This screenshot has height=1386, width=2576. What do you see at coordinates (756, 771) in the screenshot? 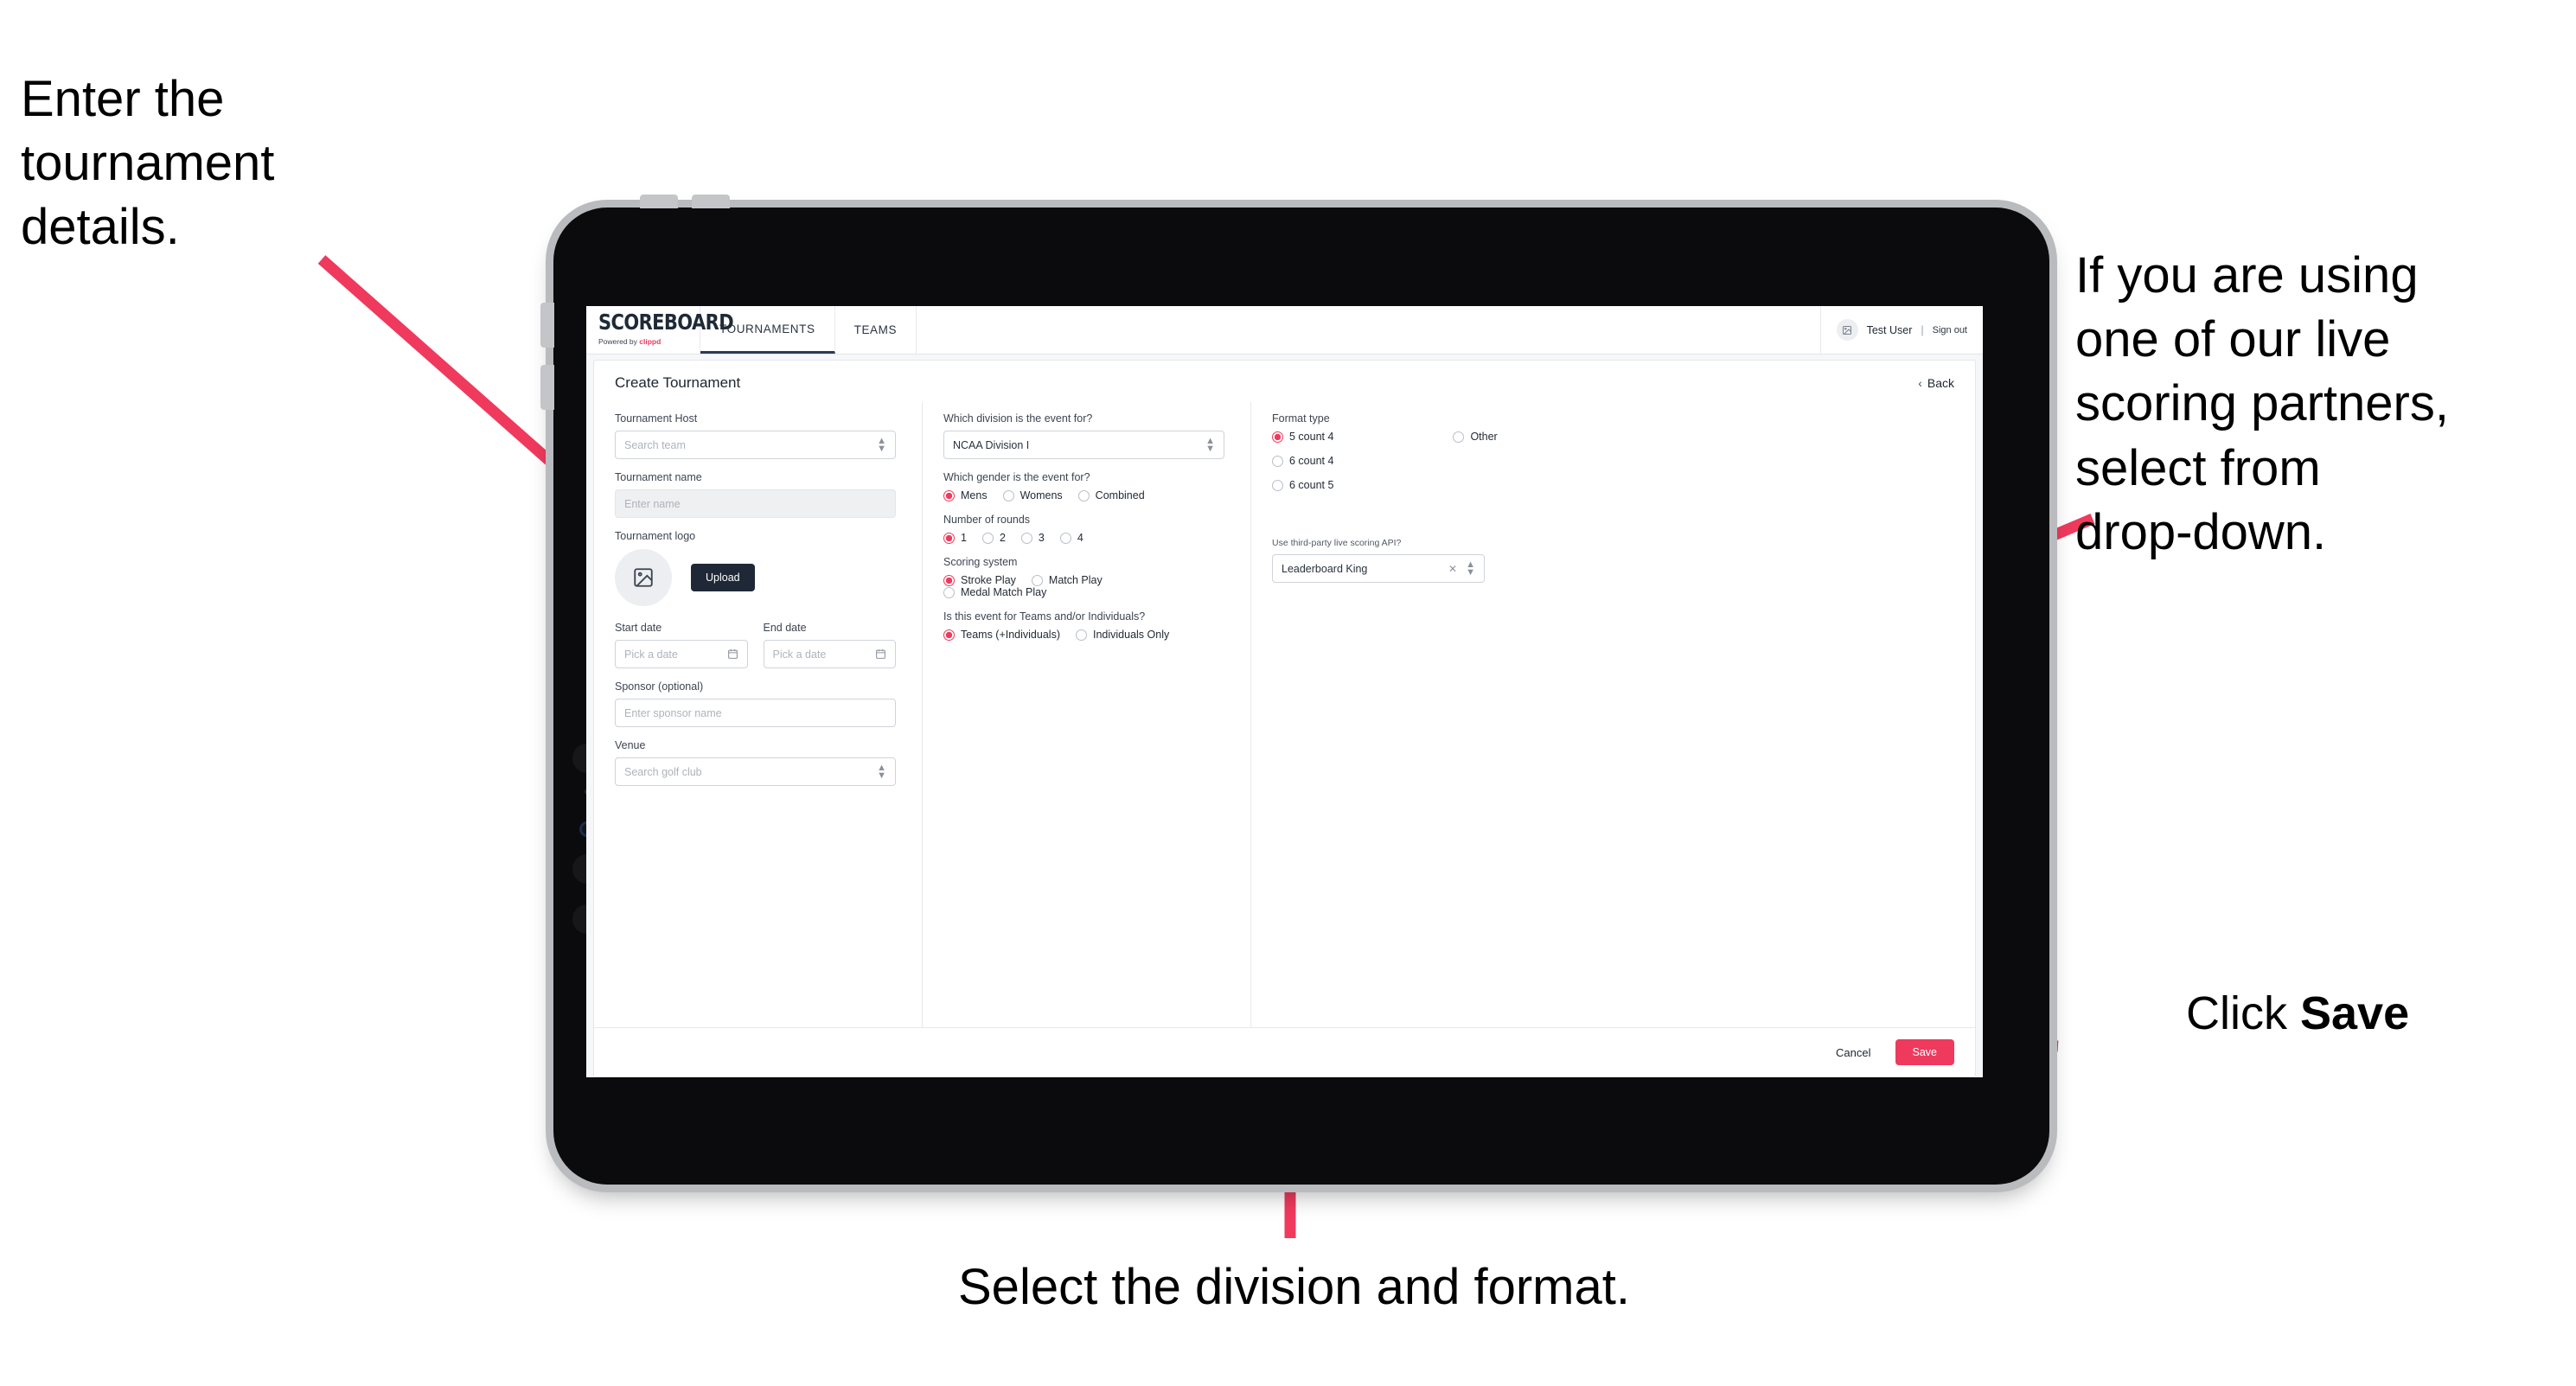
I see `venue-select: Search golf club ▲ ▼` at bounding box center [756, 771].